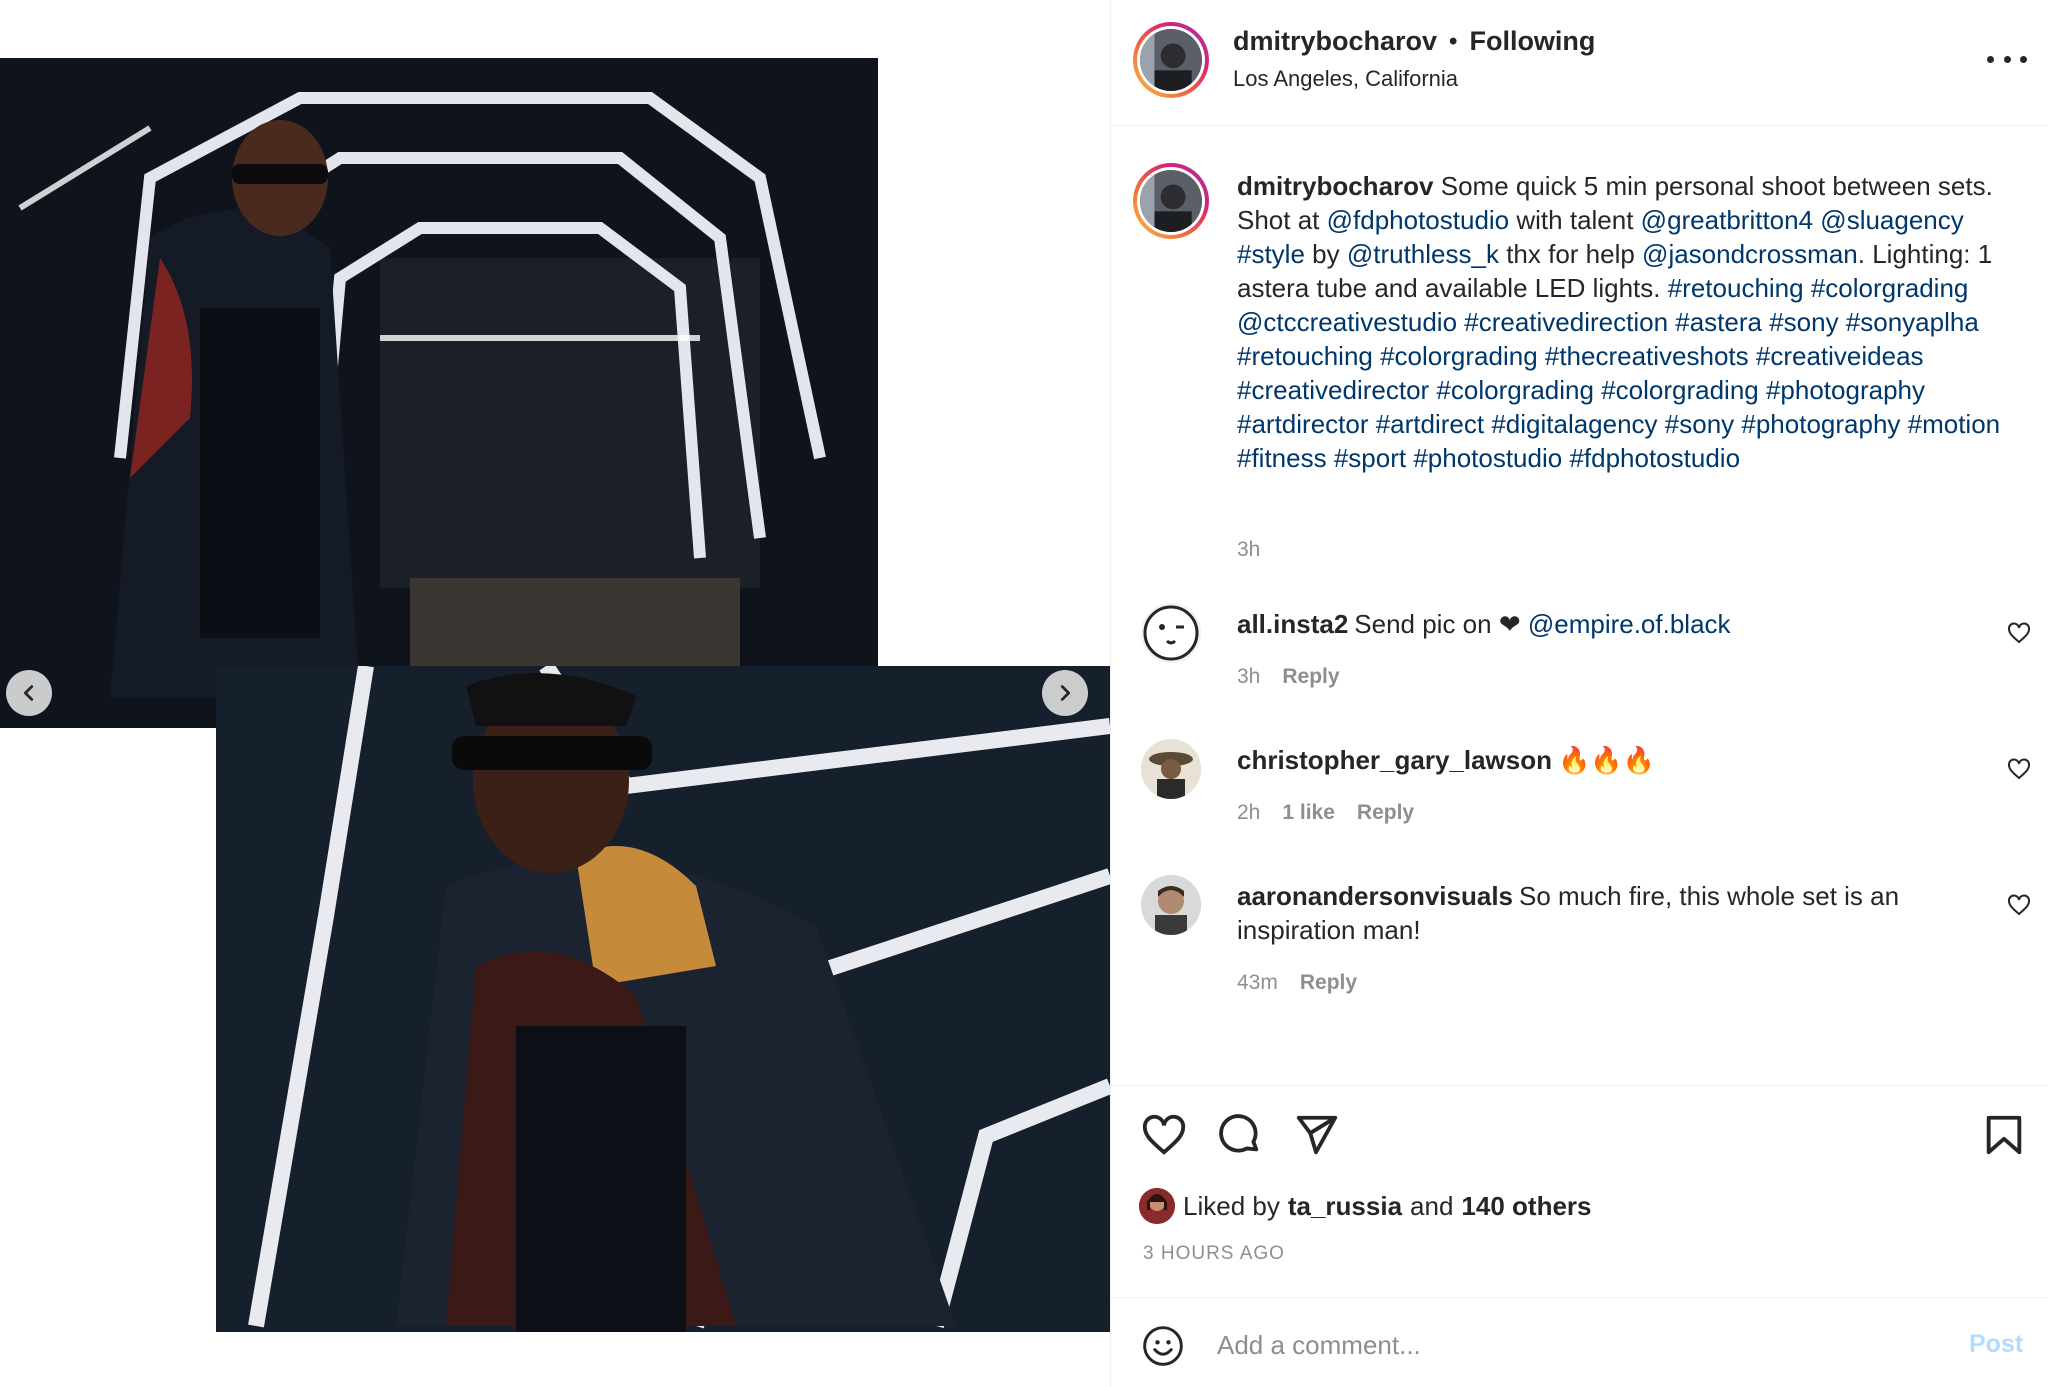 The image size is (2048, 1387). Describe the element at coordinates (1345, 1206) in the screenshot. I see `liker-username: ta_russia` at that location.